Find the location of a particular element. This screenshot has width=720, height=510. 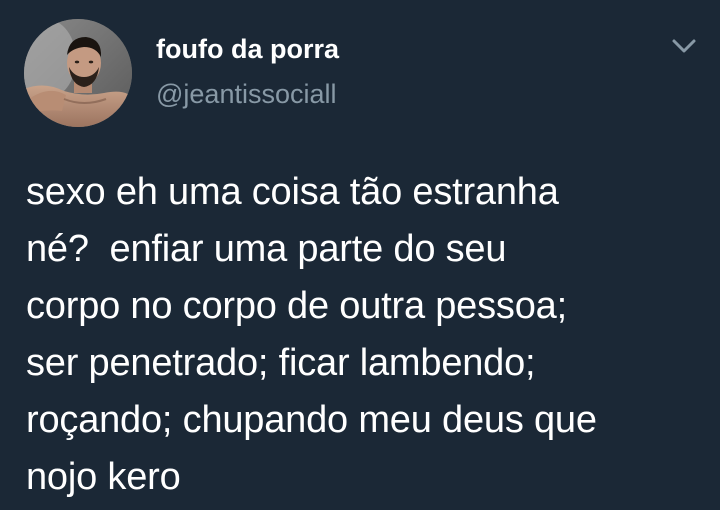

avatar is located at coordinates (78, 73).